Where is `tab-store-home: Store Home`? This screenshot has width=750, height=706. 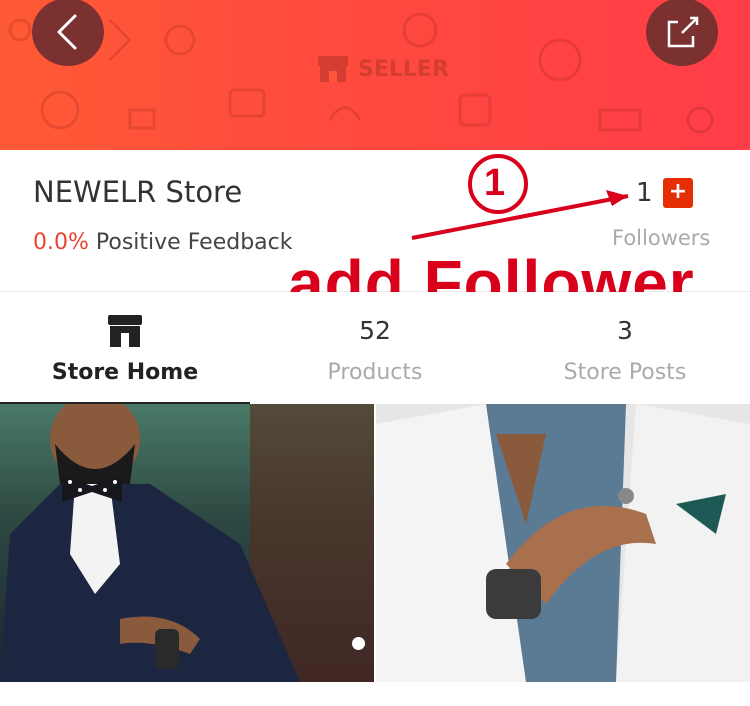
tab-store-home: Store Home is located at coordinates (125, 348).